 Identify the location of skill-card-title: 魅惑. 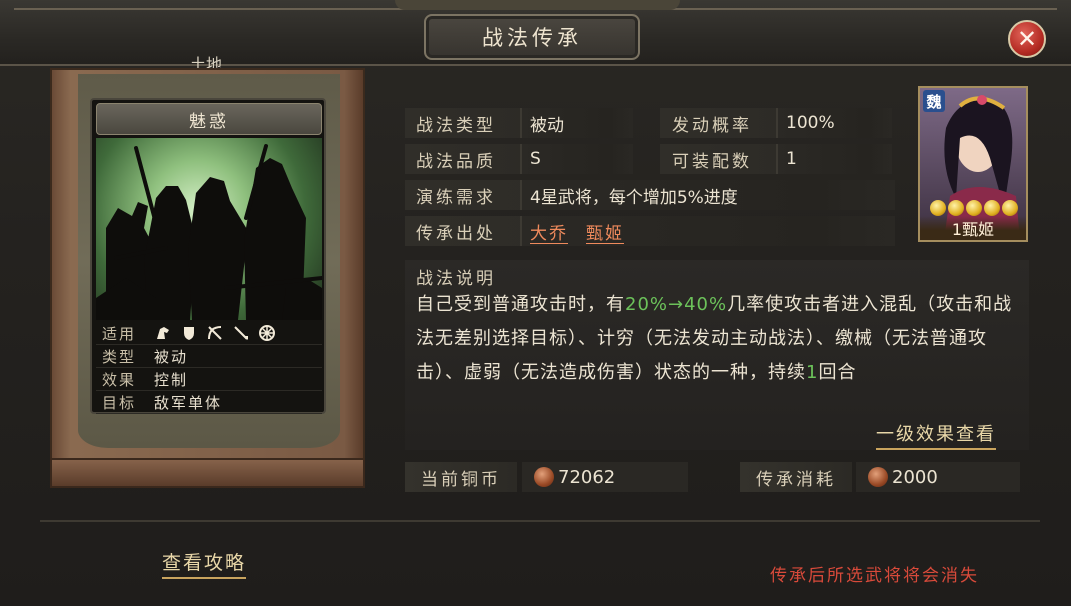
(209, 119).